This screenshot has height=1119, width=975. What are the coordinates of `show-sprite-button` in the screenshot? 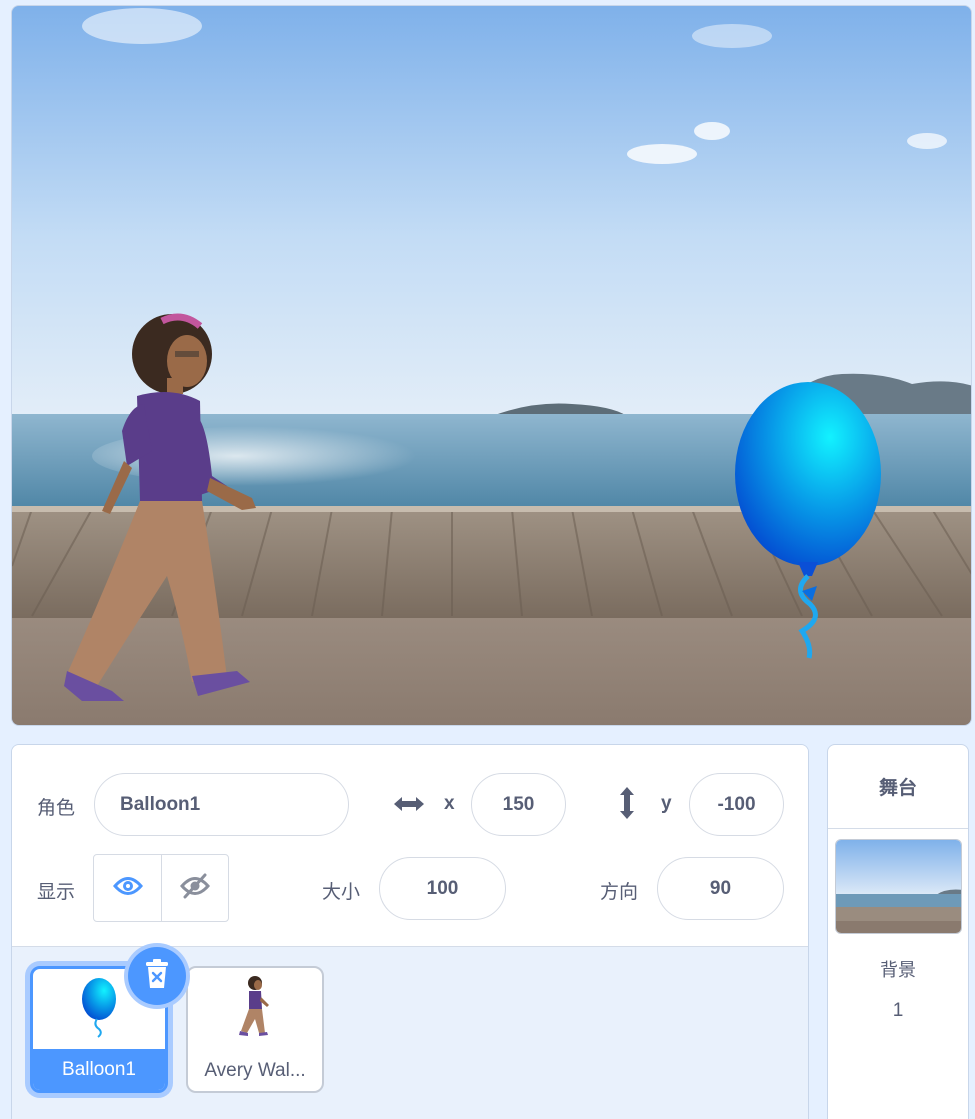 It's located at (127, 888).